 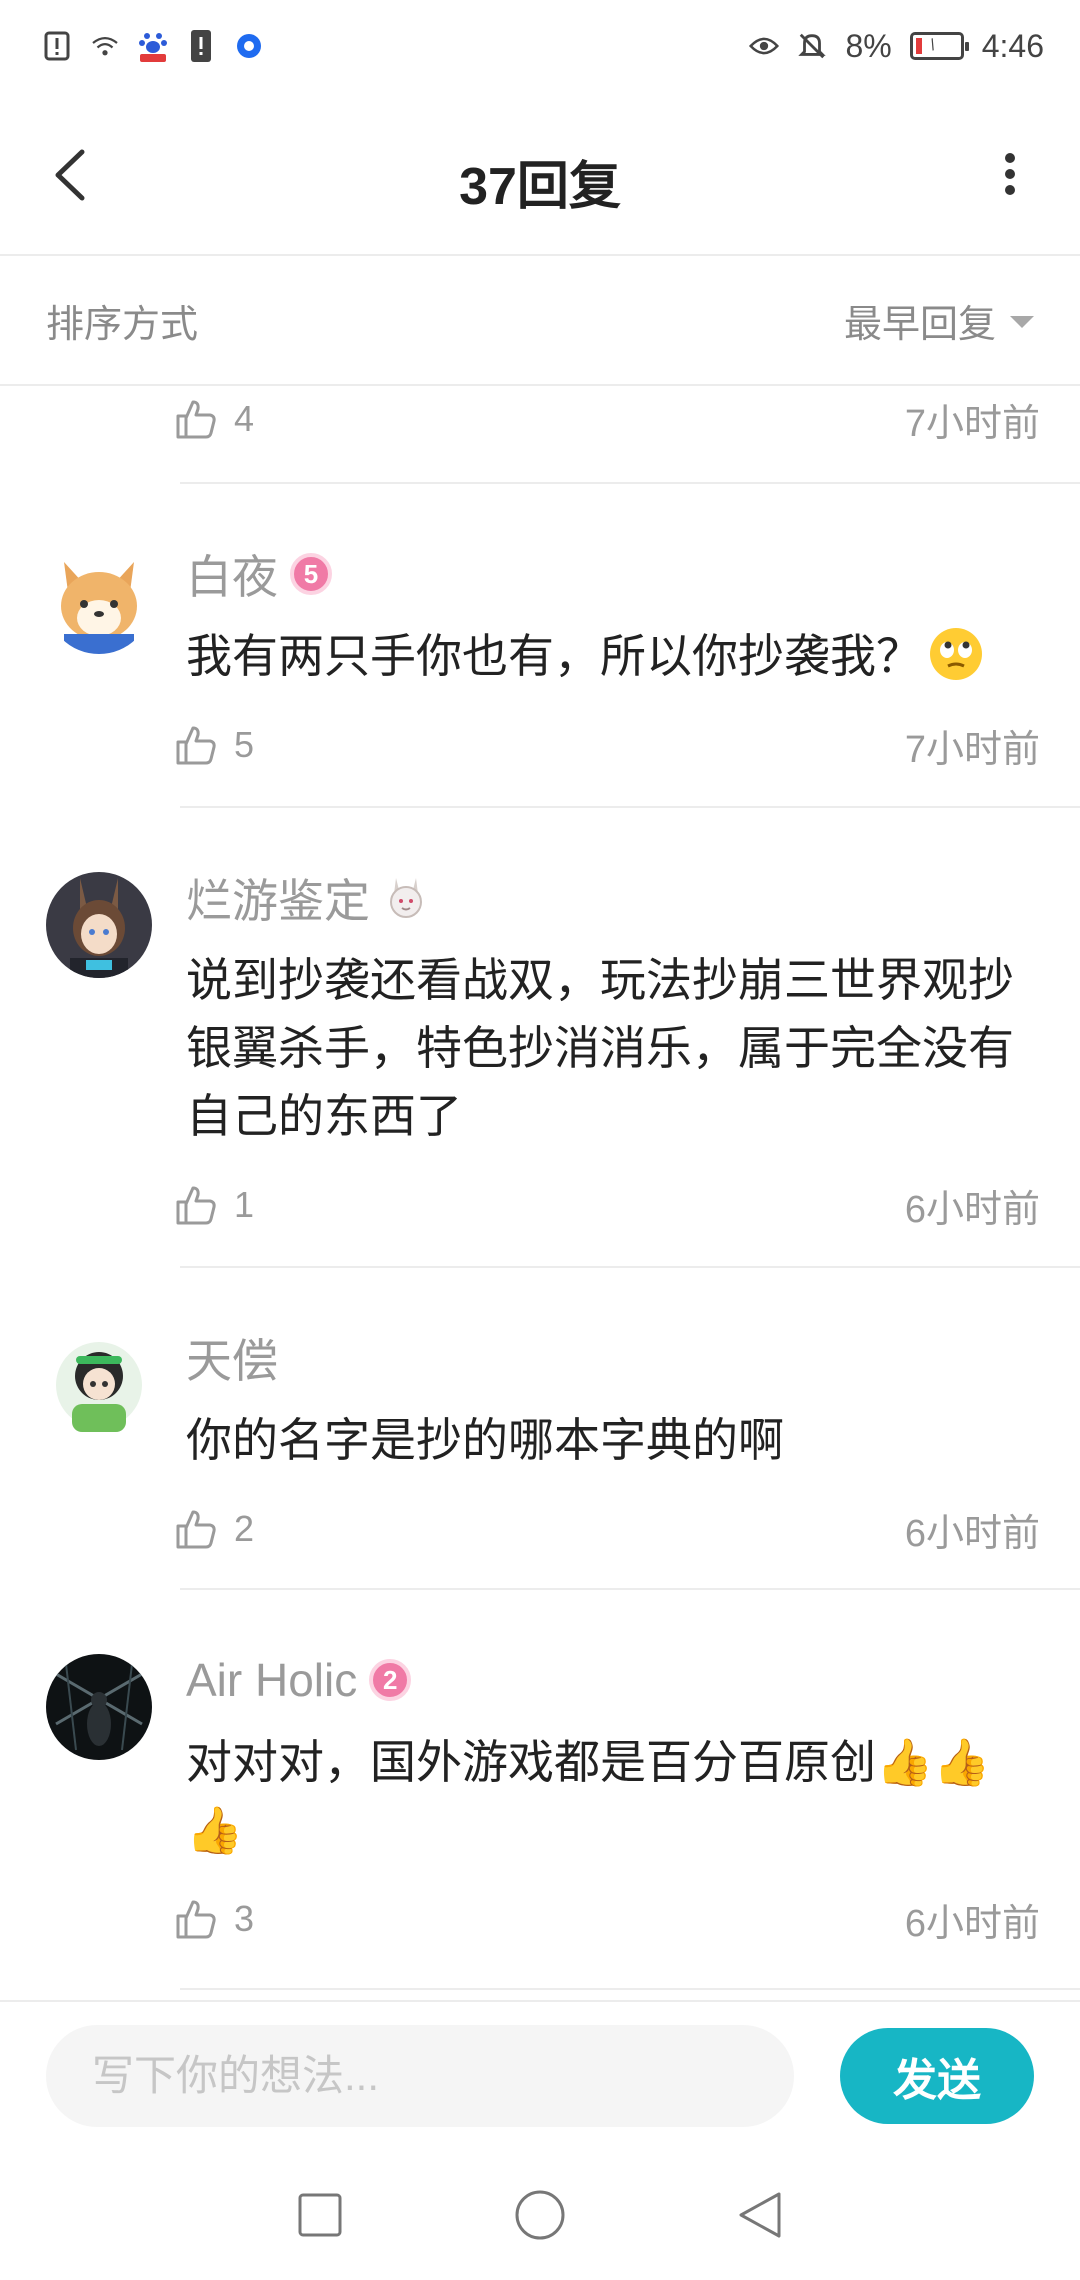 I want to click on comment-text: 我有两只手你也有，所以你抄袭我？, so click(x=613, y=656).